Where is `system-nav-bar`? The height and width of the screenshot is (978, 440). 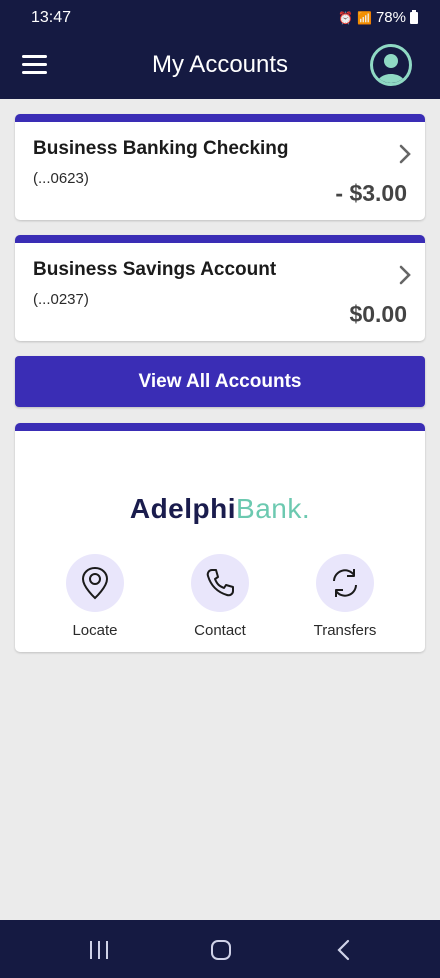 system-nav-bar is located at coordinates (220, 949).